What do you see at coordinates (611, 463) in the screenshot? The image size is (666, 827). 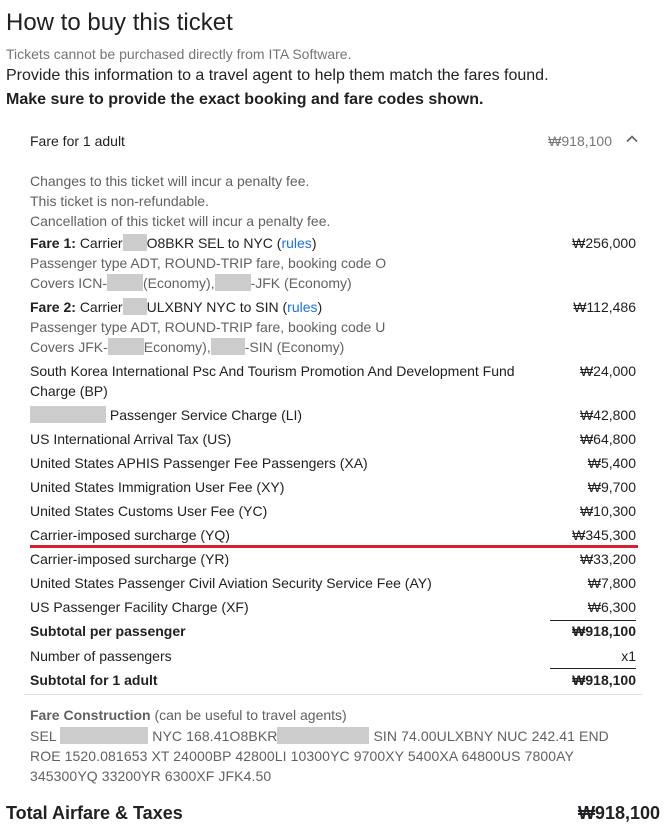 I see `tax-amount: ₩5,400` at bounding box center [611, 463].